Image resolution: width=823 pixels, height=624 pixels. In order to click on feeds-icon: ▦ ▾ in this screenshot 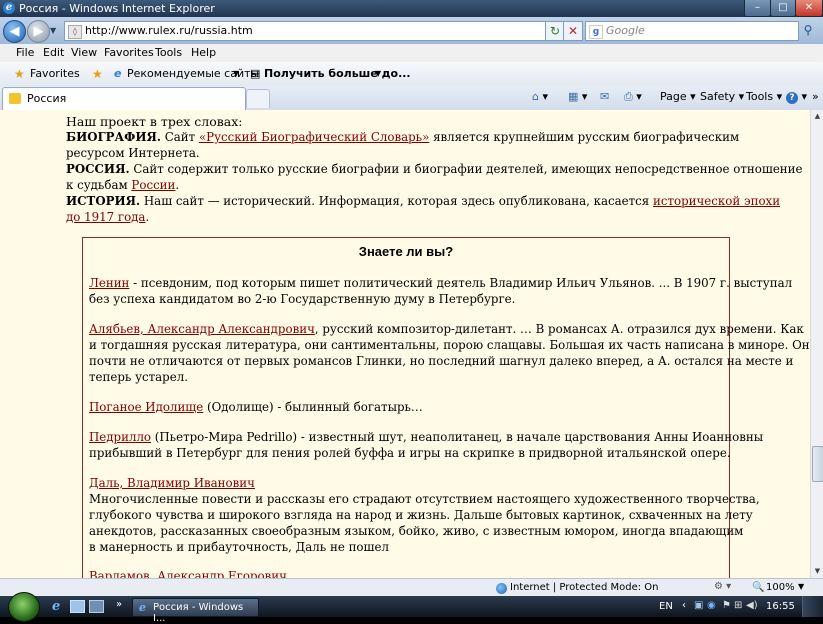, I will do `click(577, 96)`.